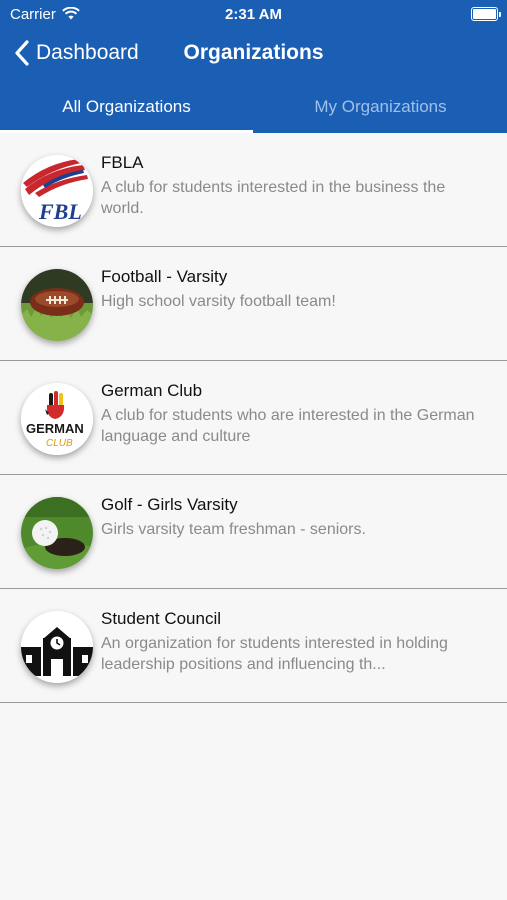 This screenshot has width=507, height=900. Describe the element at coordinates (57, 191) in the screenshot. I see `fbla-logo-icon: FBL` at that location.